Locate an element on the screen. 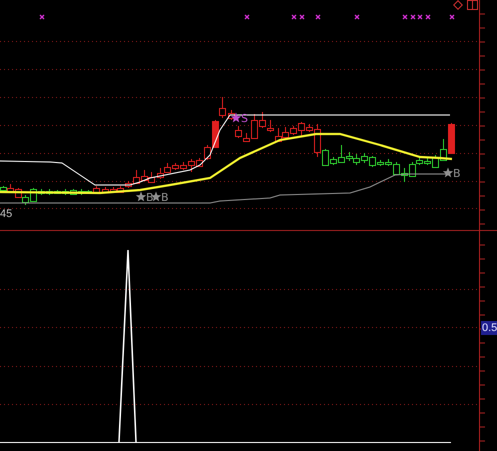  axis-value-label: 45 is located at coordinates (6, 214).